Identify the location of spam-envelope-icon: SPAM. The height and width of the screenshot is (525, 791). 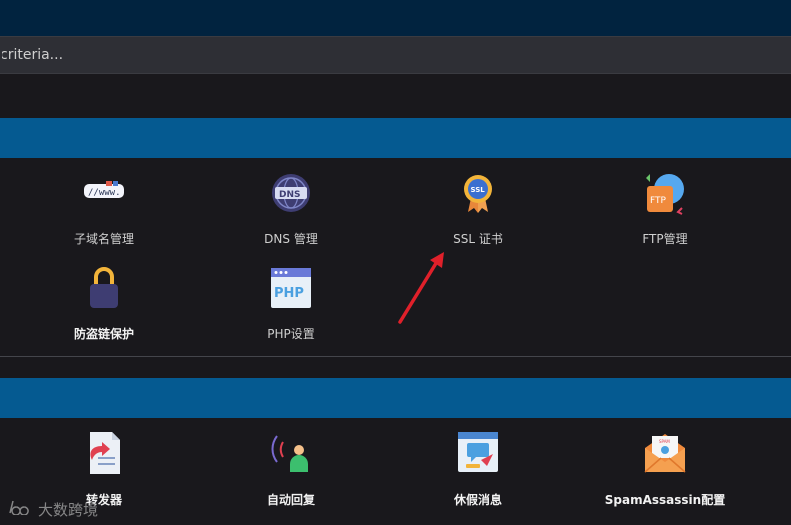
(665, 455).